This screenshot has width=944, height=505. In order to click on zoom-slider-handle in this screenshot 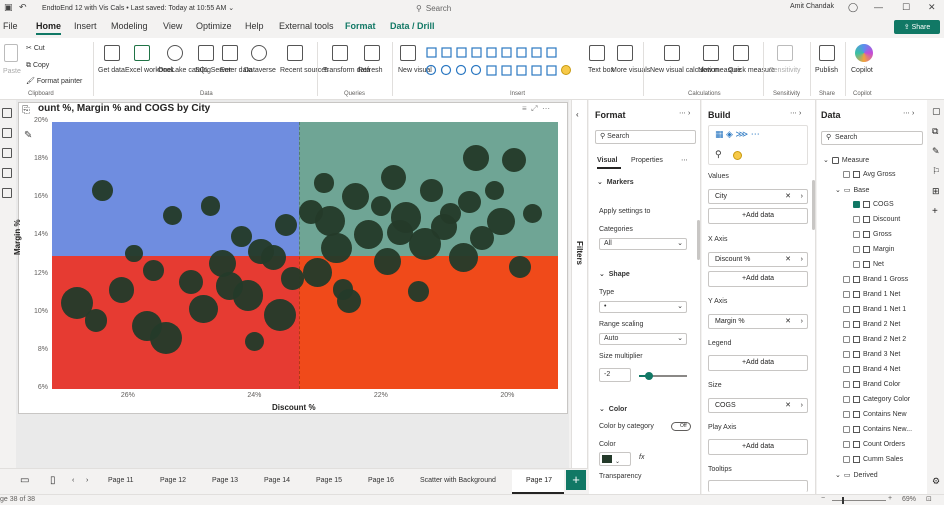, I will do `click(843, 500)`.